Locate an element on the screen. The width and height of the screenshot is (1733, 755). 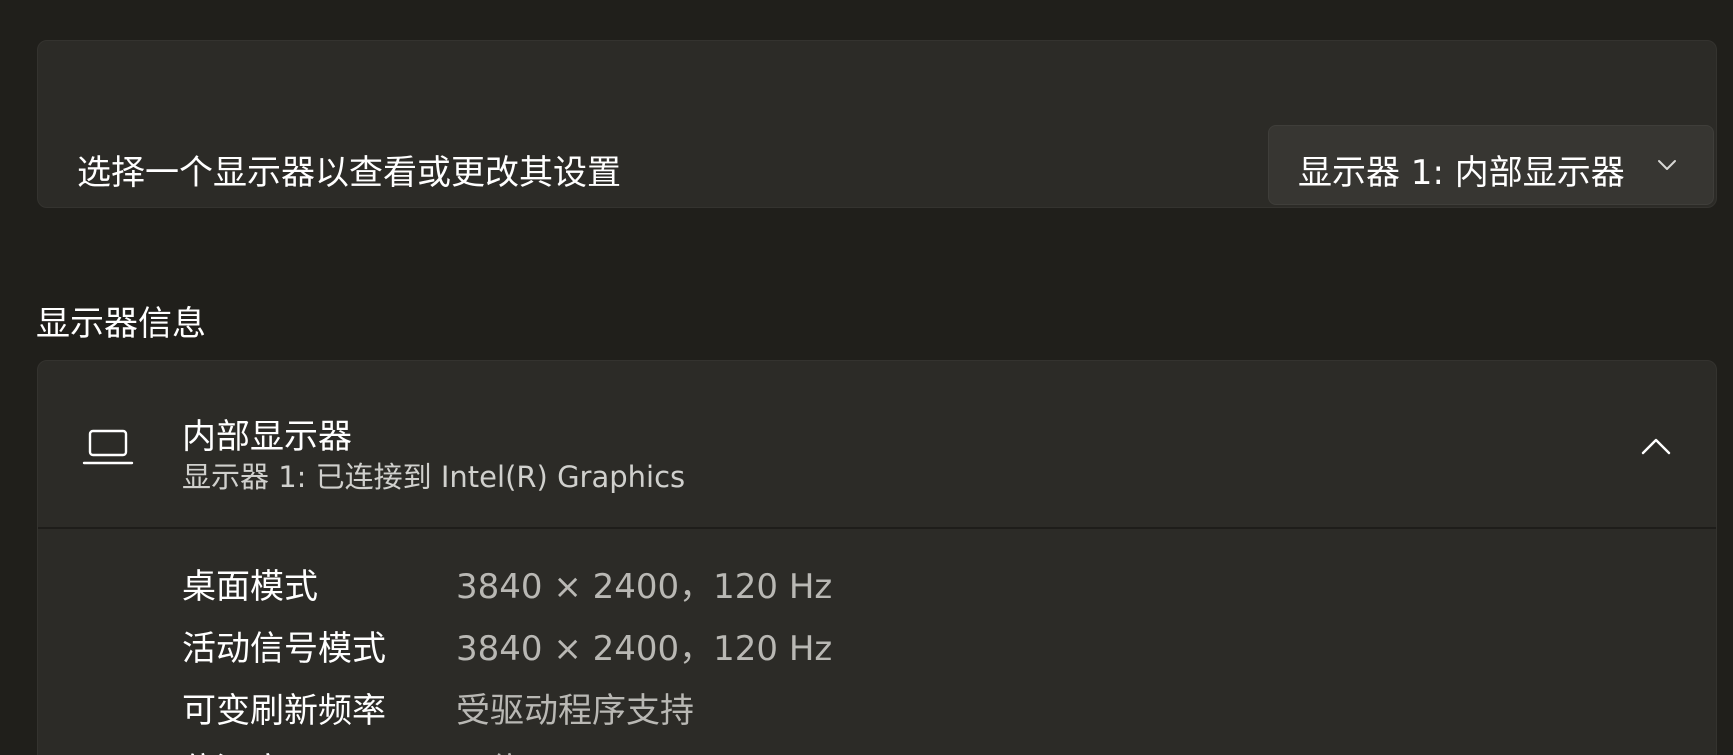
detail-value: 受驱动程序支持 is located at coordinates (575, 711).